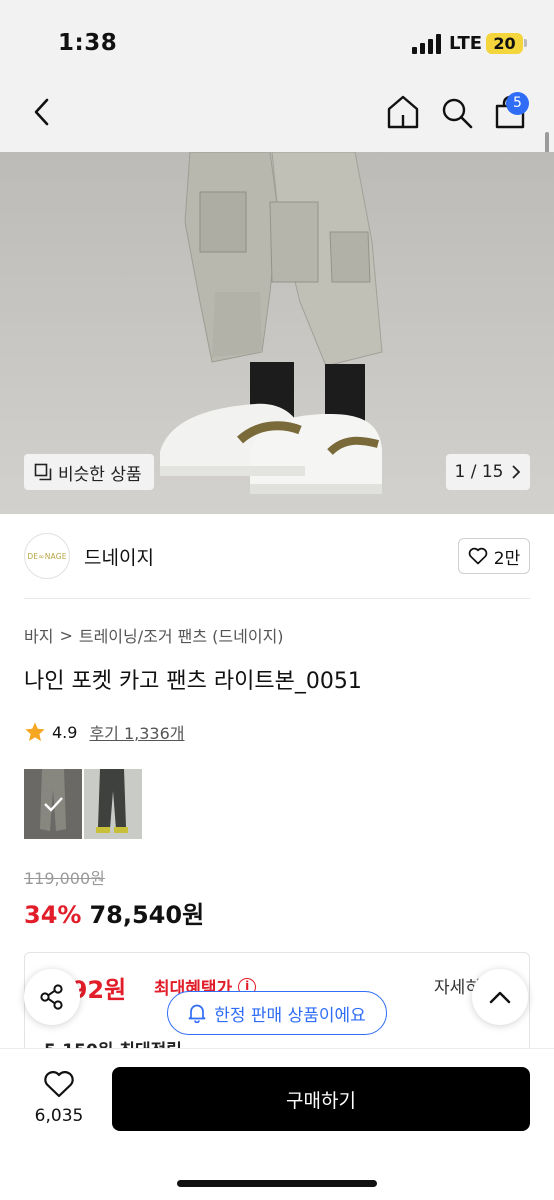  Describe the element at coordinates (427, 44) in the screenshot. I see `signal-strength-icon` at that location.